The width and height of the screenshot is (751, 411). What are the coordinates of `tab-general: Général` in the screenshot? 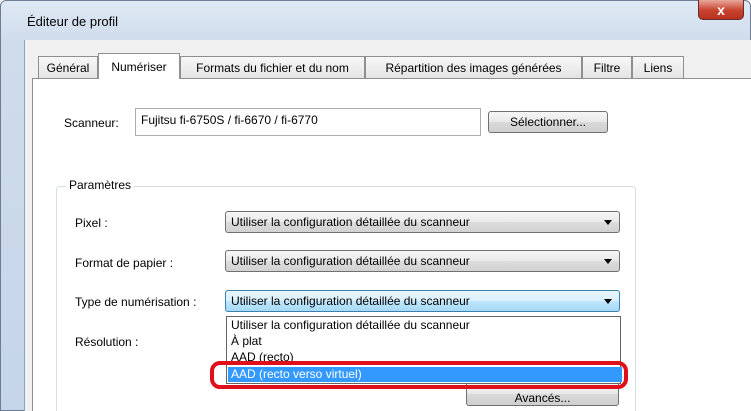 It's located at (68, 67).